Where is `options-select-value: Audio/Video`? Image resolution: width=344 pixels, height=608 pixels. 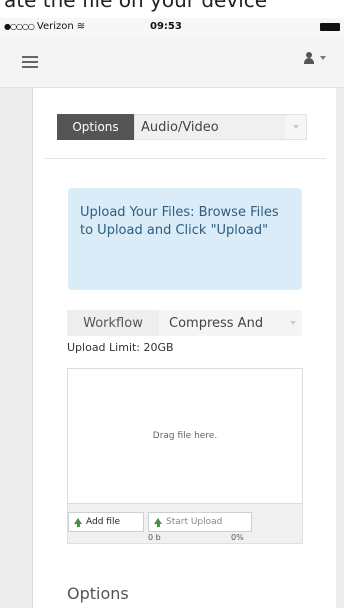 options-select-value: Audio/Video is located at coordinates (180, 127).